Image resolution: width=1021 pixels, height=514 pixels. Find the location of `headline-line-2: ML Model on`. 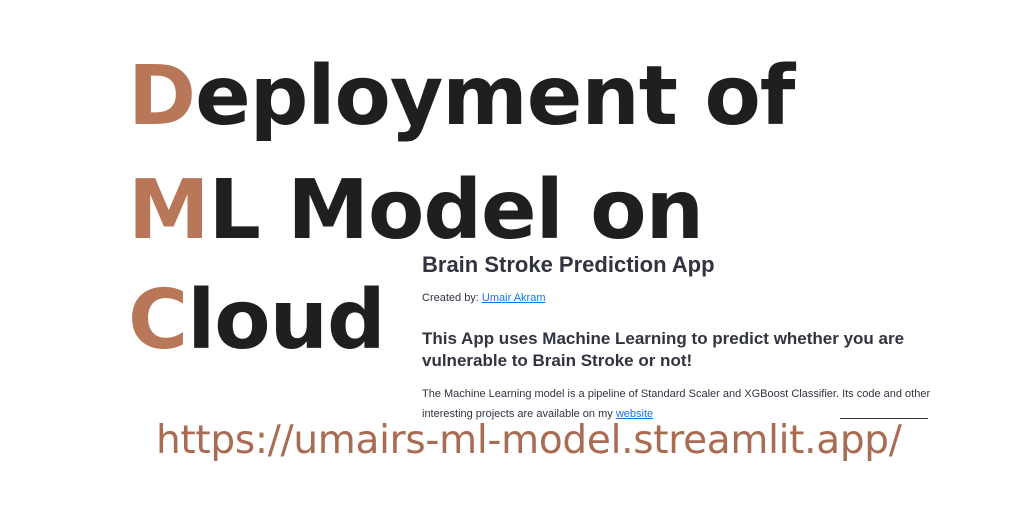

headline-line-2: ML Model on is located at coordinates (416, 211).